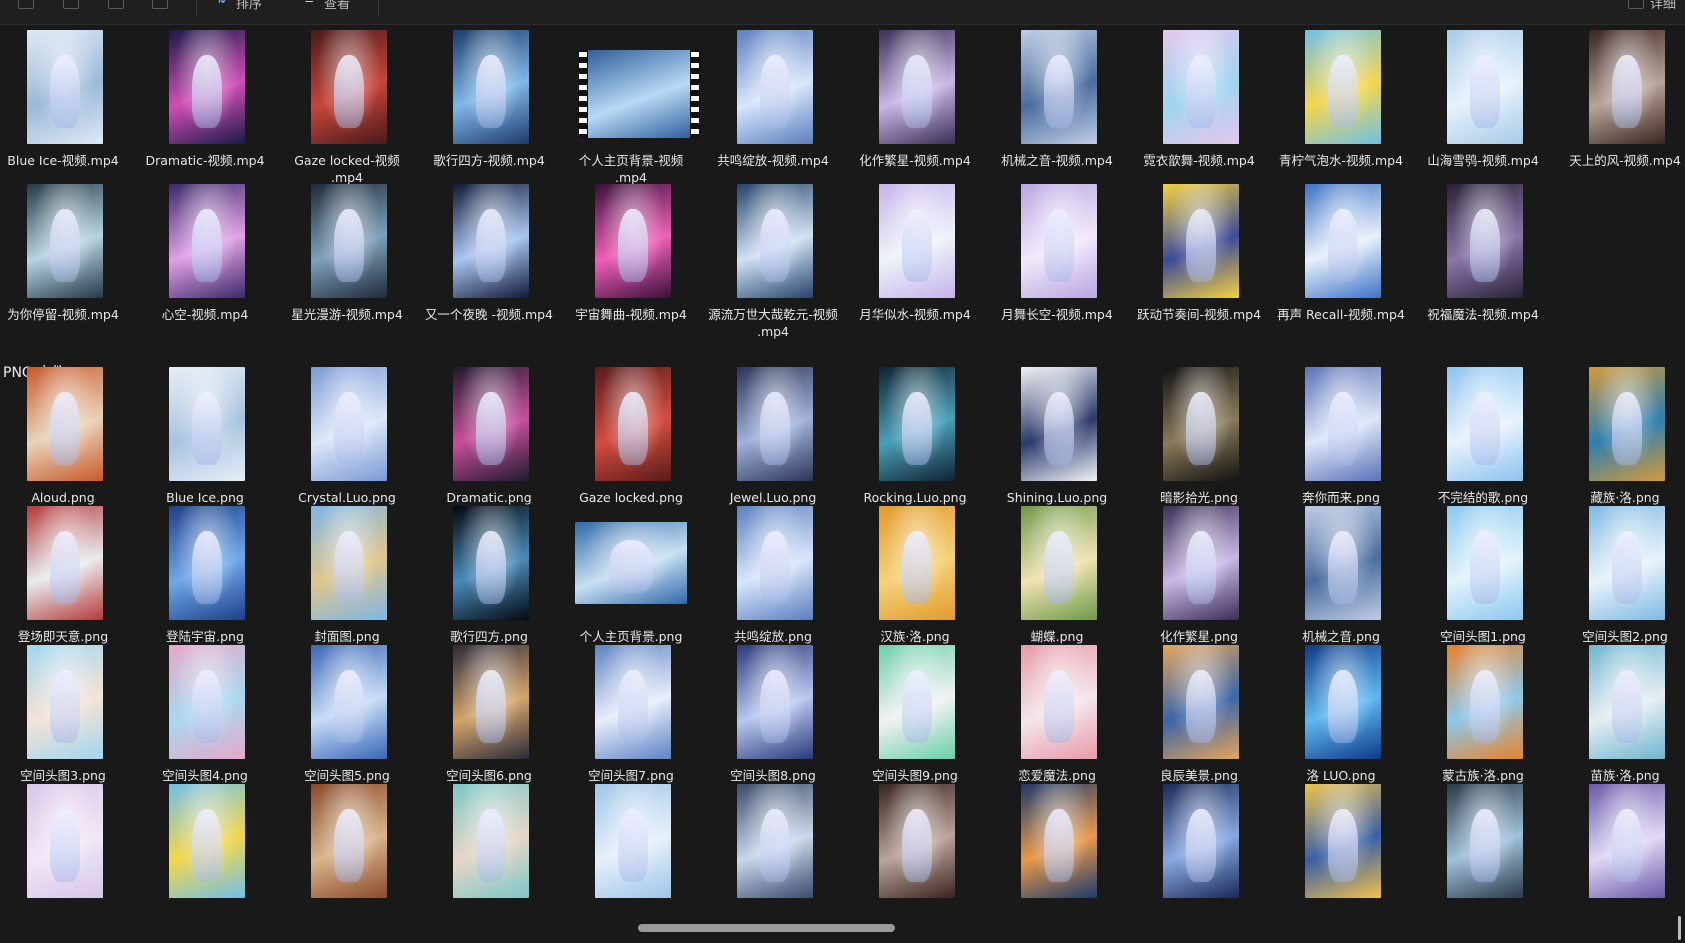  What do you see at coordinates (26, 4) in the screenshot?
I see `new-item-icon` at bounding box center [26, 4].